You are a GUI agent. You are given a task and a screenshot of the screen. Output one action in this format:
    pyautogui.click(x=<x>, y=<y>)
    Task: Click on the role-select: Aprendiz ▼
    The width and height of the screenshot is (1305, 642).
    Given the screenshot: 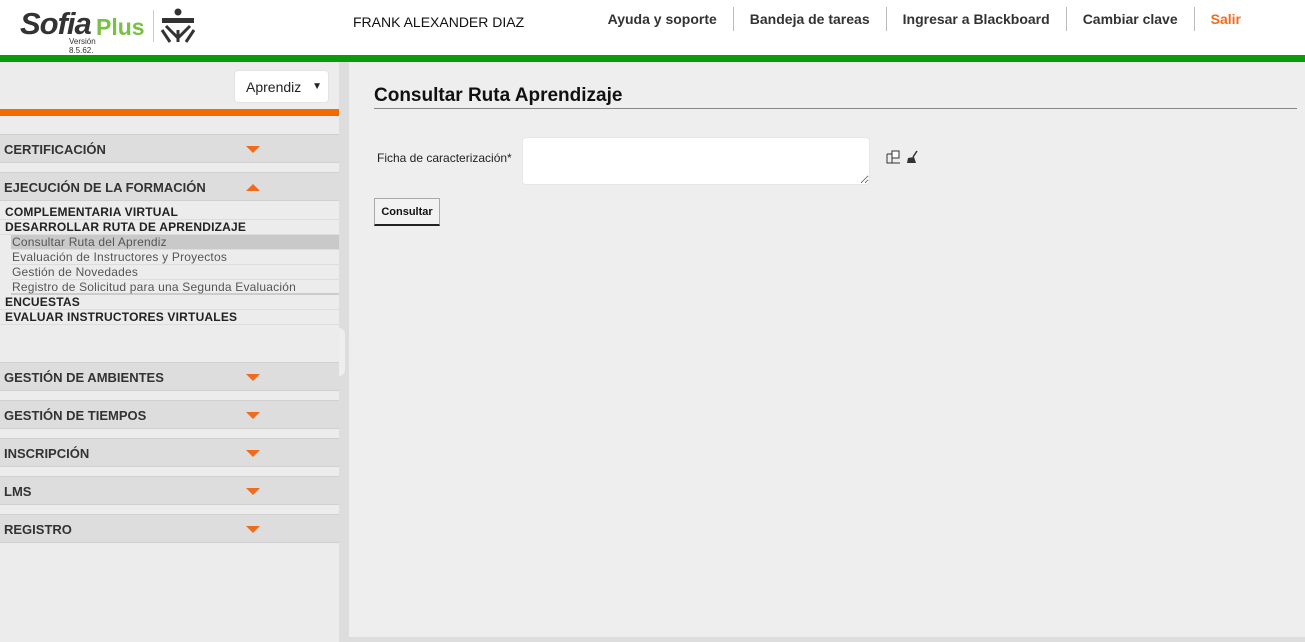 What is the action you would take?
    pyautogui.click(x=281, y=86)
    